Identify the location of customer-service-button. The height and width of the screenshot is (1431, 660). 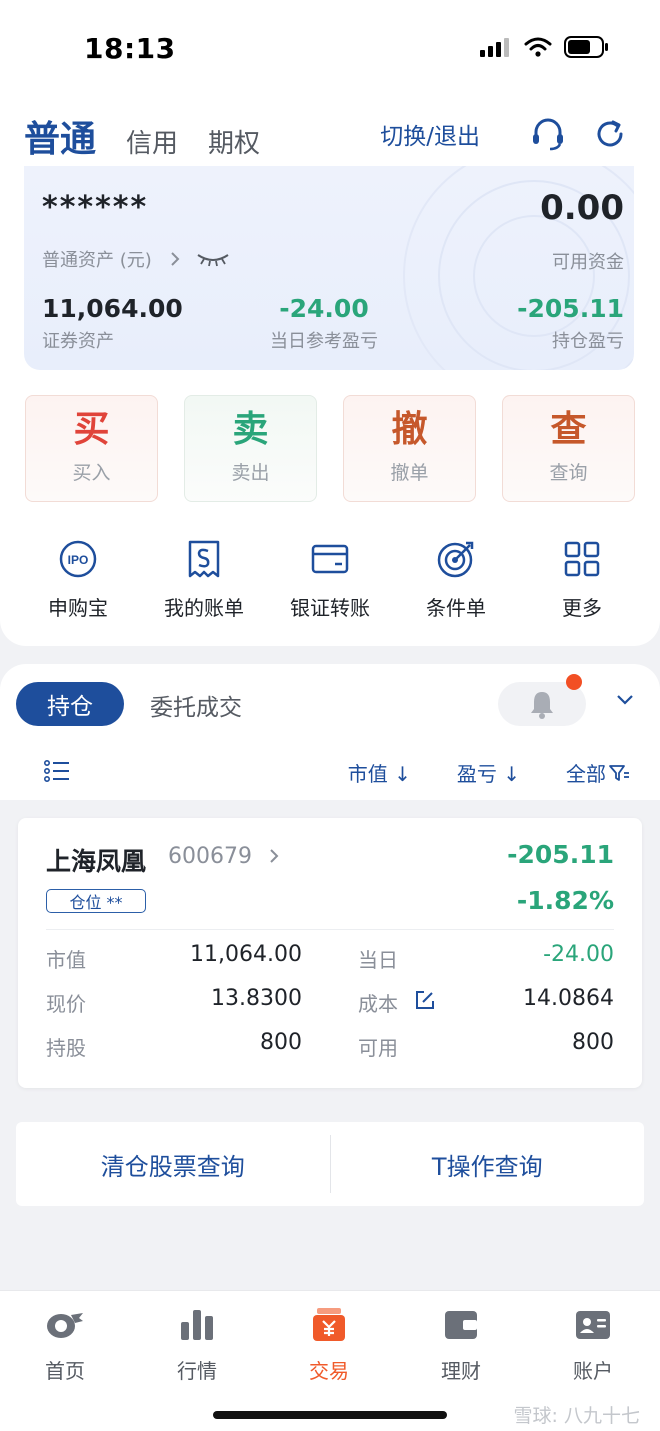
(548, 134).